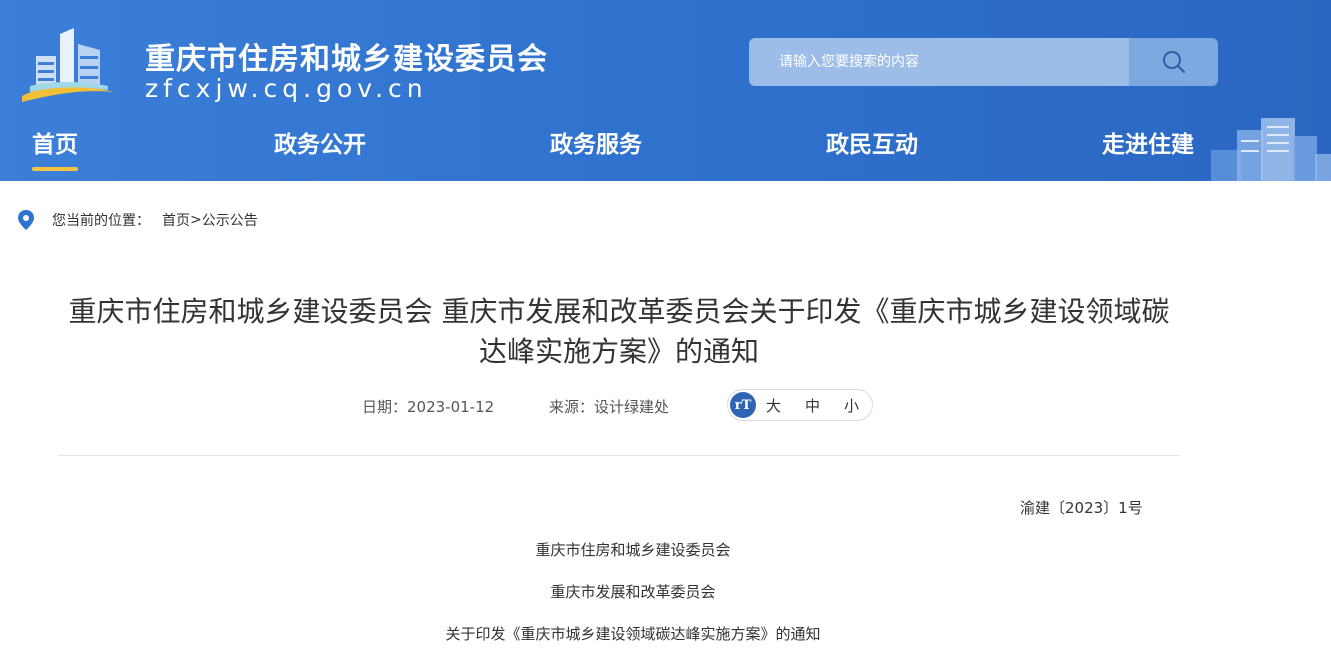  I want to click on nav-item-home: 首页, so click(55, 148).